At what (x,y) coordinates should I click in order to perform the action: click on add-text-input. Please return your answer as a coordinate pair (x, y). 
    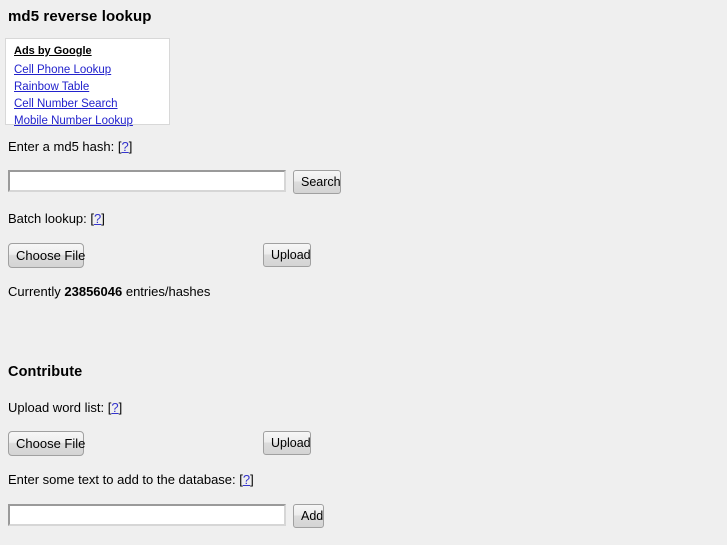
    Looking at the image, I should click on (147, 515).